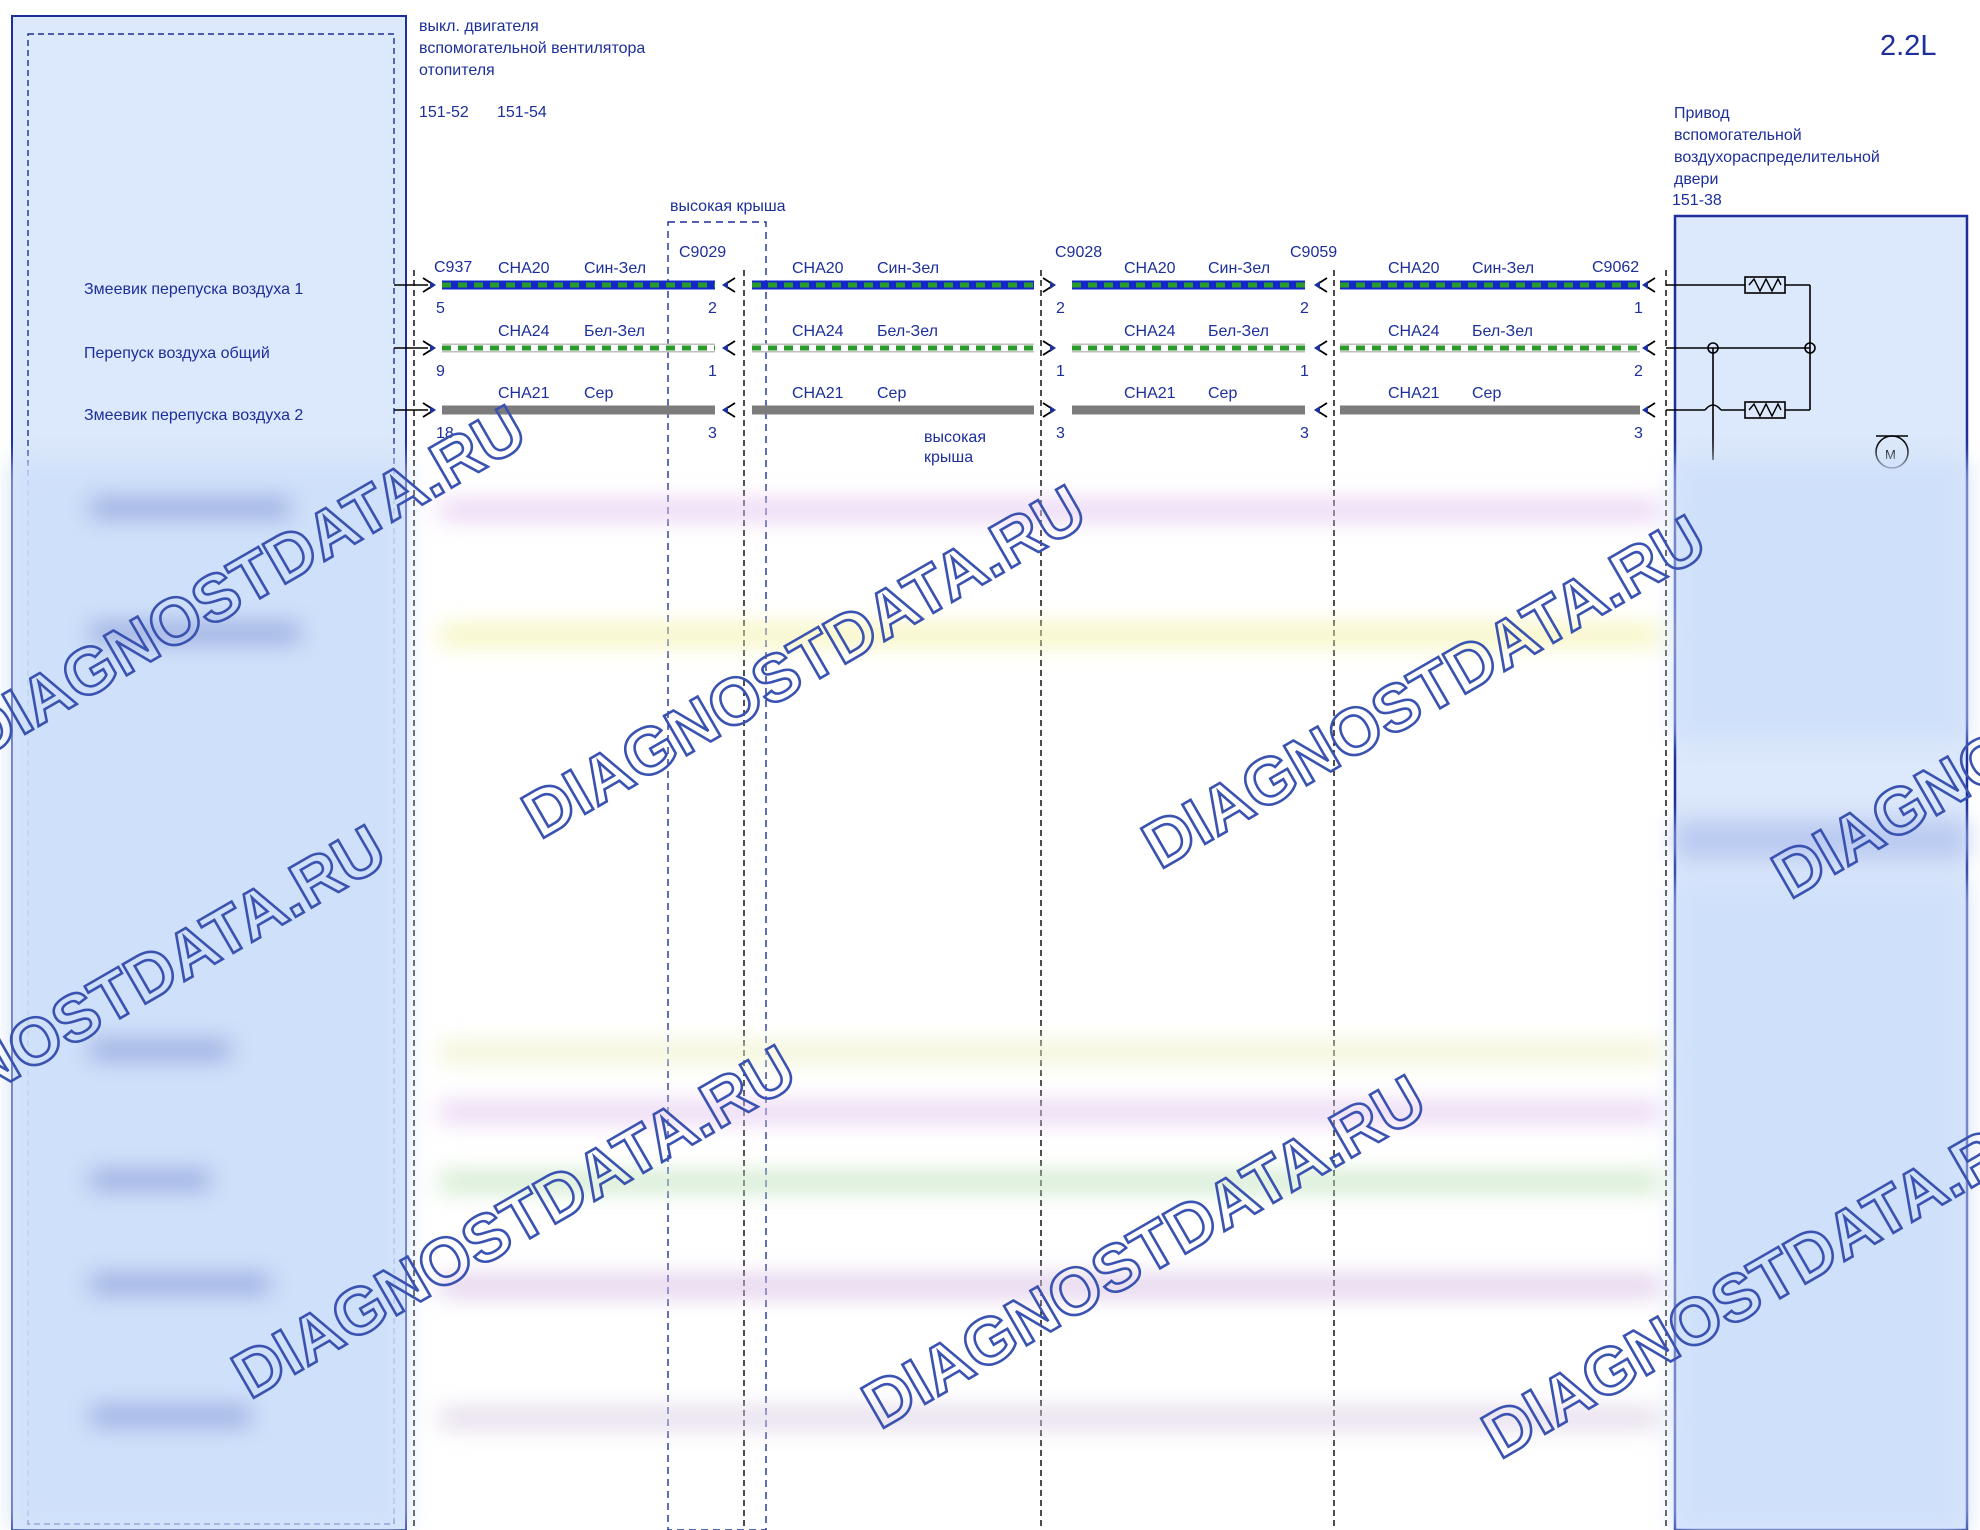 This screenshot has width=1980, height=1530. I want to click on pin-text-layer: 5 2 2 2 1 9 1 1 1 2 18 3 3 3 3, so click(1039, 371).